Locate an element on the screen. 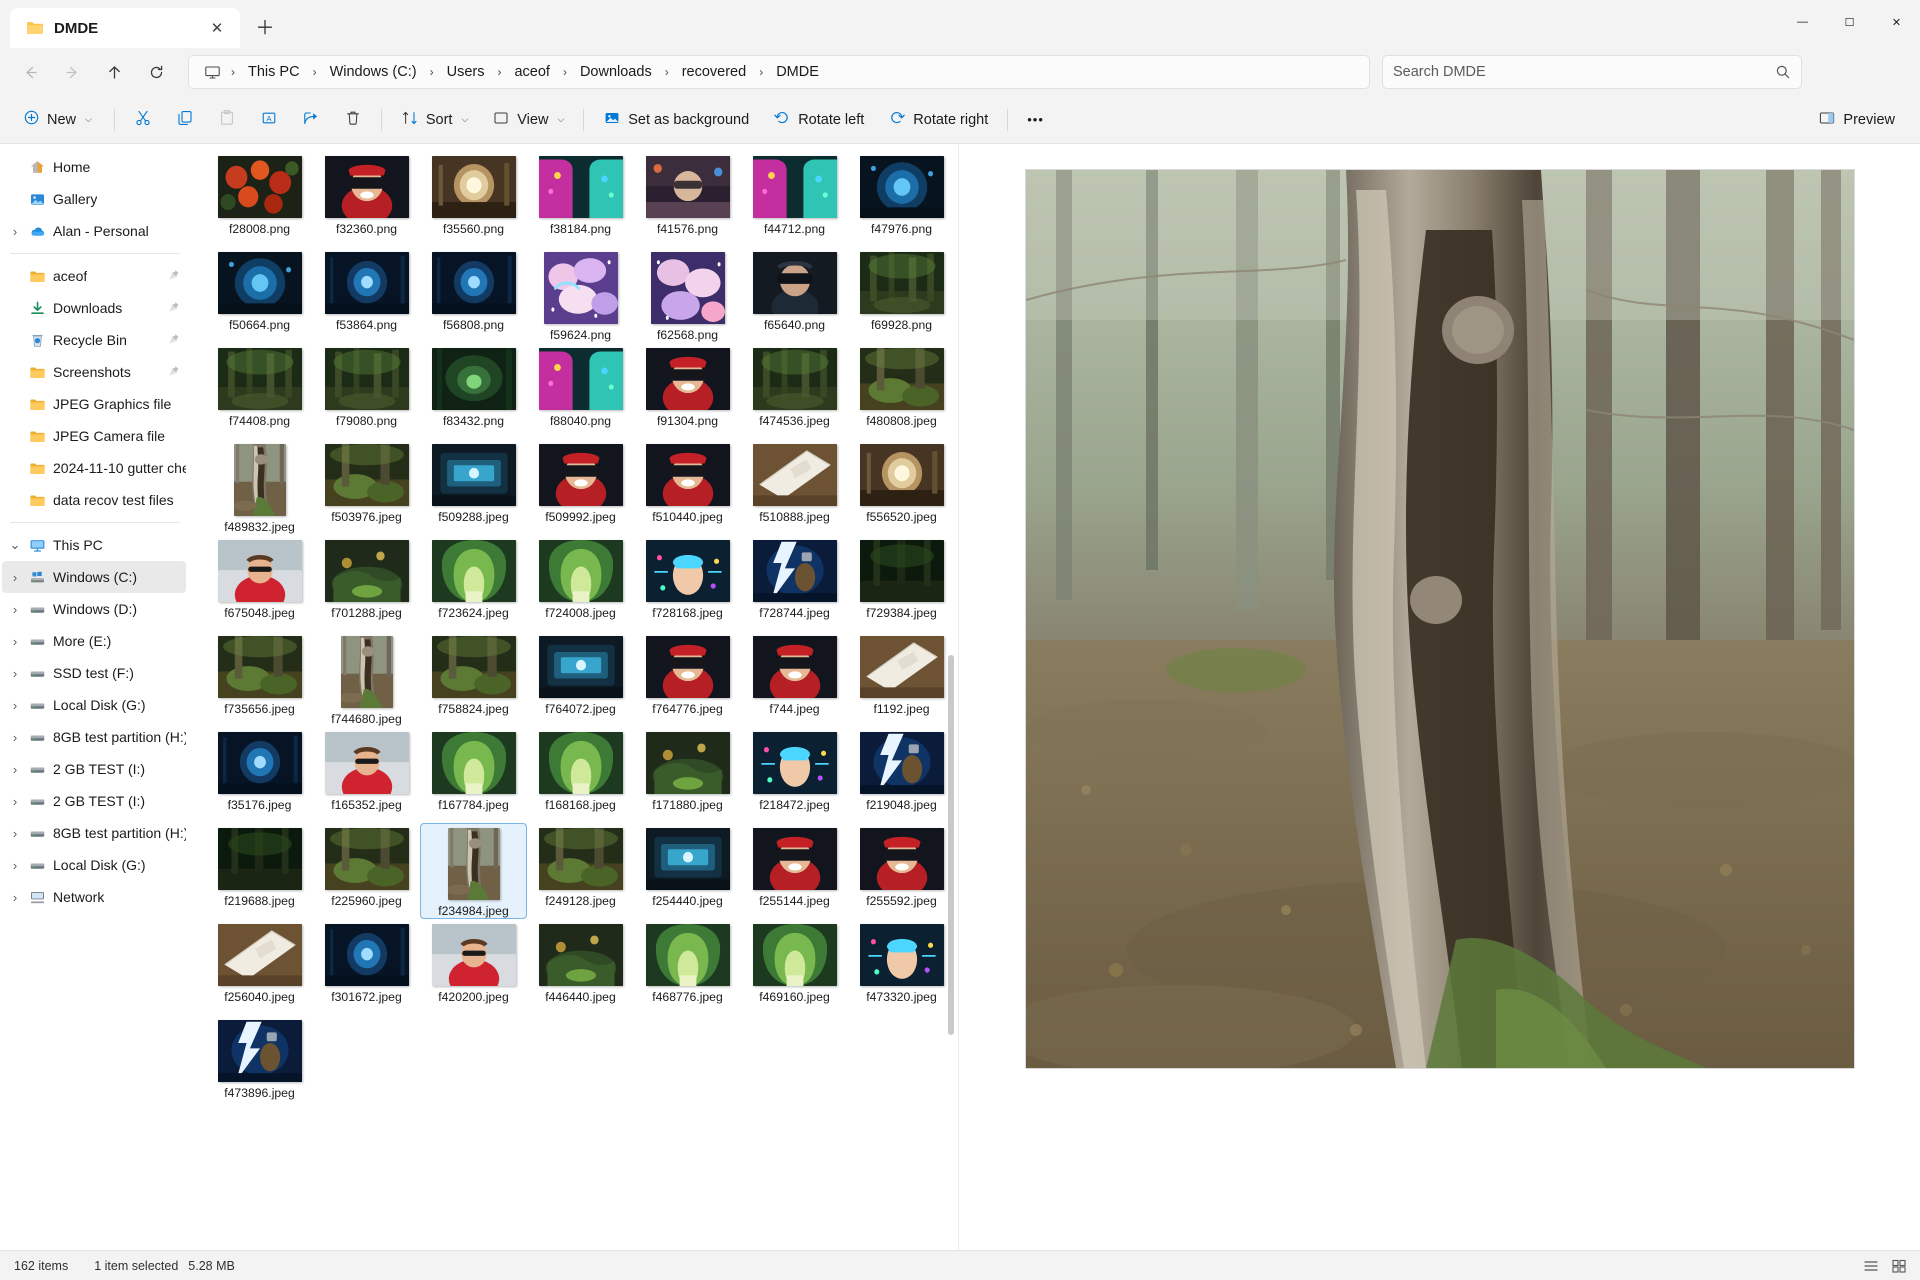 Image resolution: width=1920 pixels, height=1280 pixels. sidebar-item-alan-personal: › Alan - Personal is located at coordinates (94, 231).